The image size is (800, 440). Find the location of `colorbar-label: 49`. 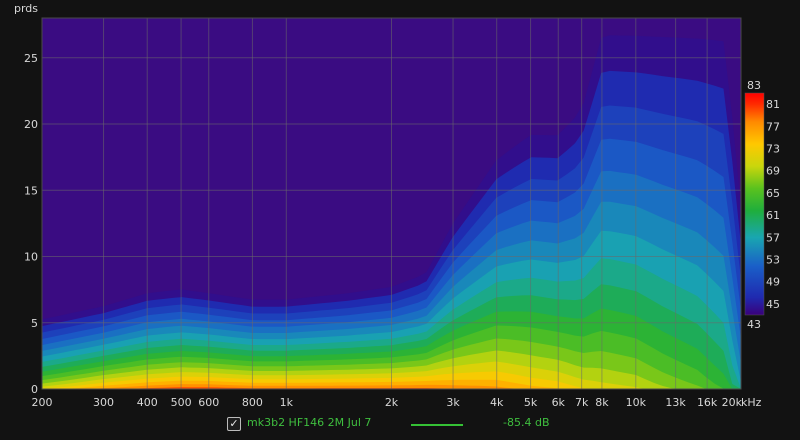

colorbar-label: 49 is located at coordinates (773, 282).